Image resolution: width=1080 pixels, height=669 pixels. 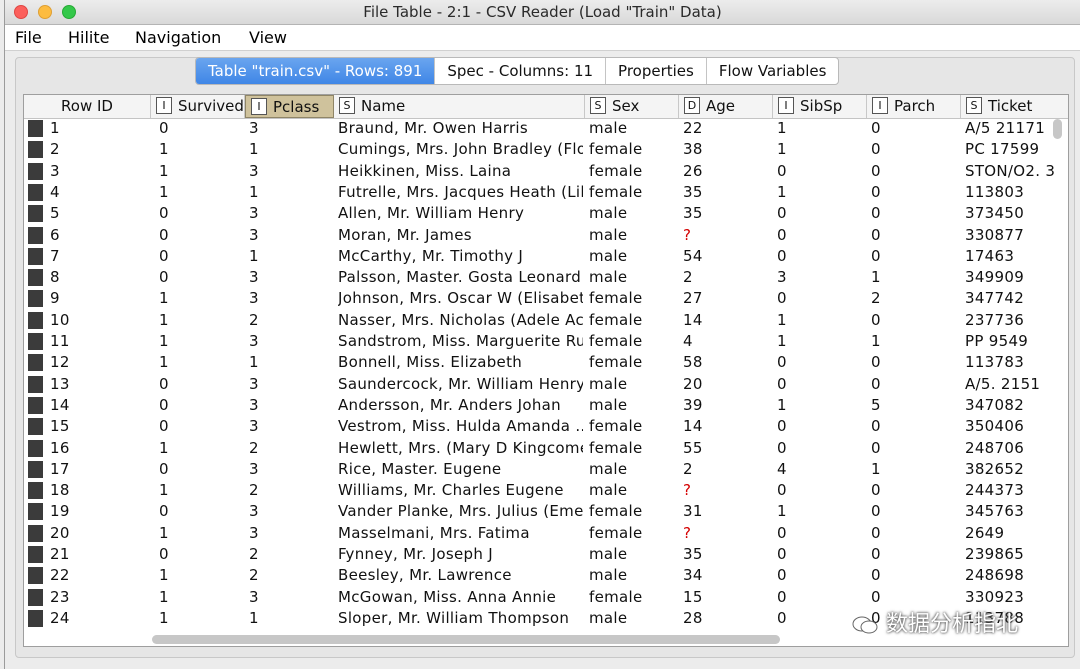 What do you see at coordinates (466, 639) in the screenshot?
I see `horizontal-scrollbar-thumb` at bounding box center [466, 639].